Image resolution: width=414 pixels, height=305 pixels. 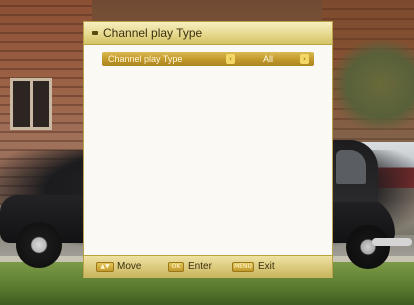 What do you see at coordinates (266, 266) in the screenshot?
I see `exit-hint: Exit` at bounding box center [266, 266].